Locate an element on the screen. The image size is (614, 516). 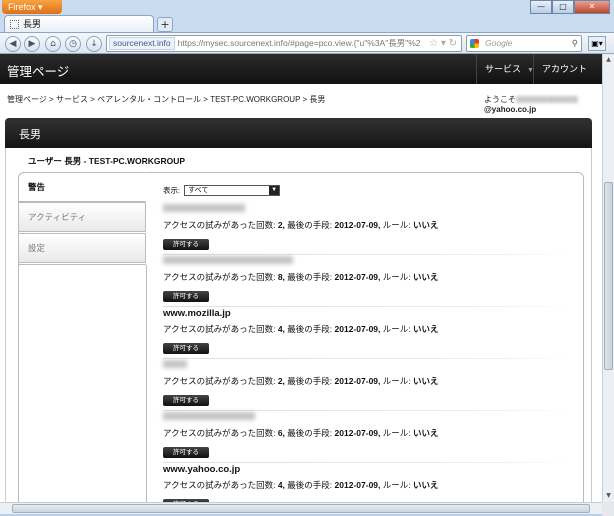
menu-account: アカウント▼ is located at coordinates (567, 79).